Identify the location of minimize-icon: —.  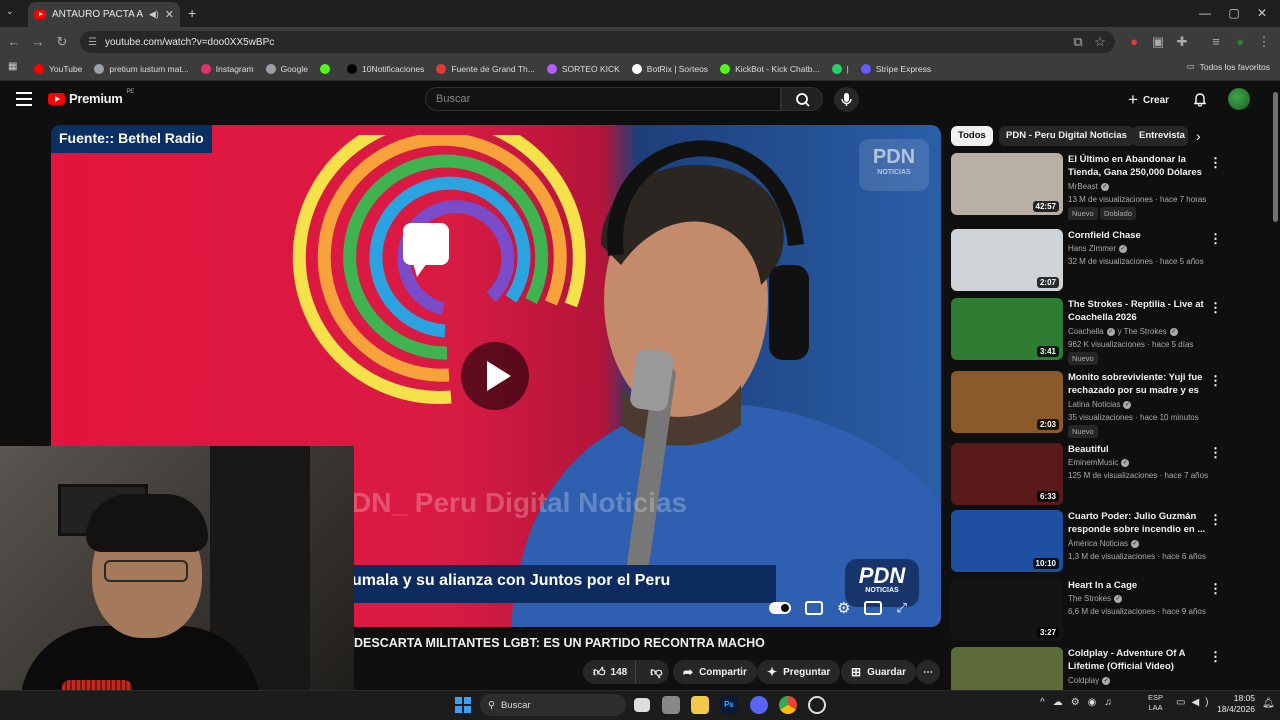
(1205, 13).